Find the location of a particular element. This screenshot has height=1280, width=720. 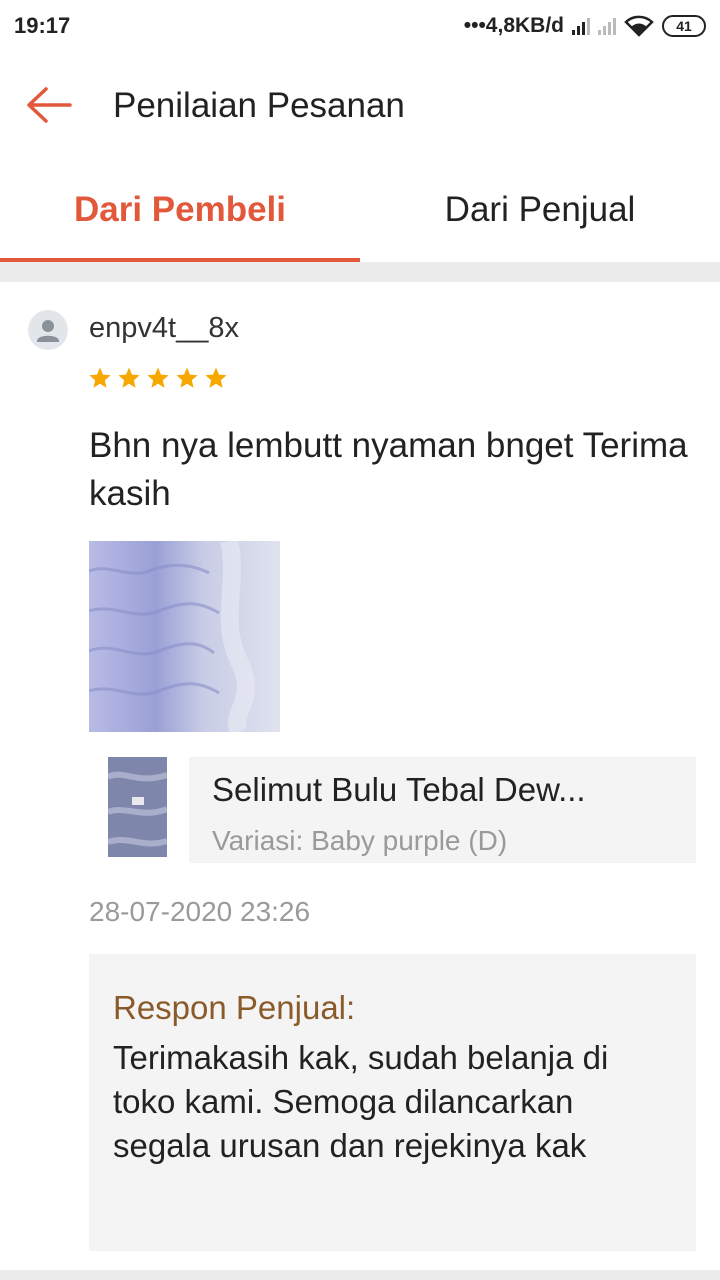

arrow-left-icon is located at coordinates (49, 105).